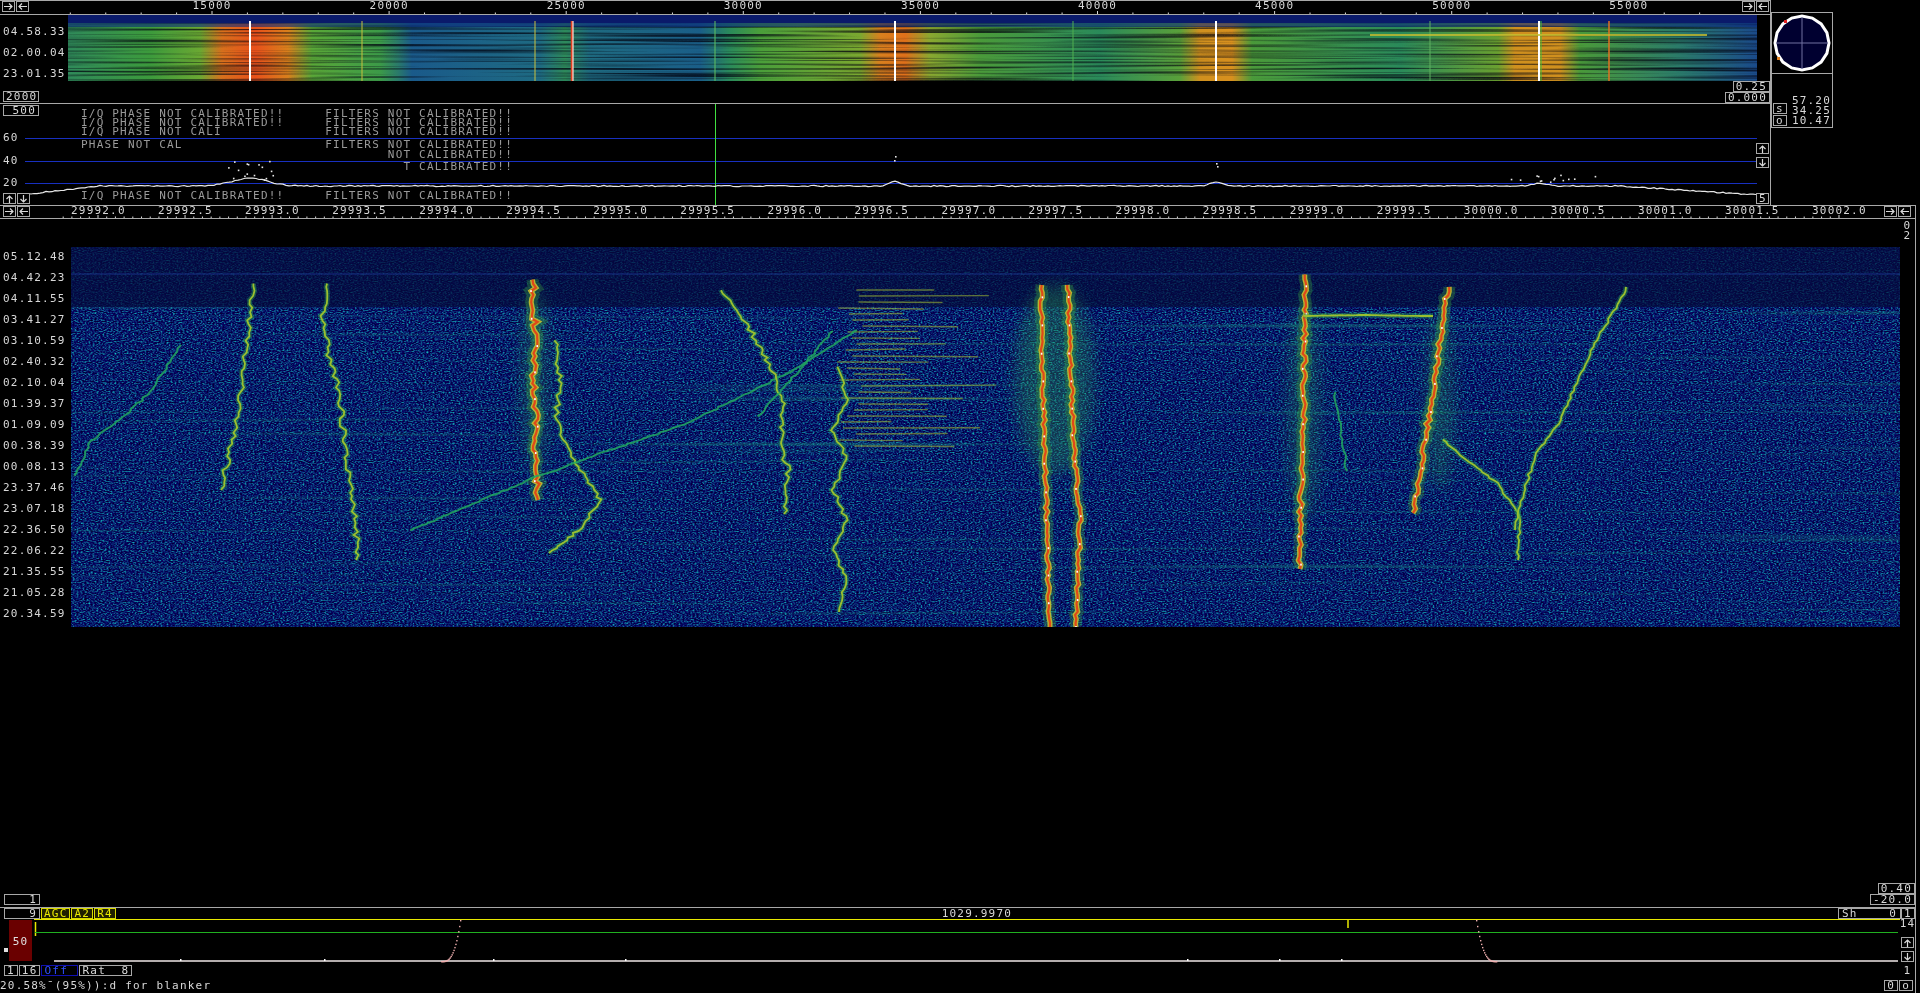  Describe the element at coordinates (1491, 210) in the screenshot. I see `frequency-label: 30000.0` at that location.